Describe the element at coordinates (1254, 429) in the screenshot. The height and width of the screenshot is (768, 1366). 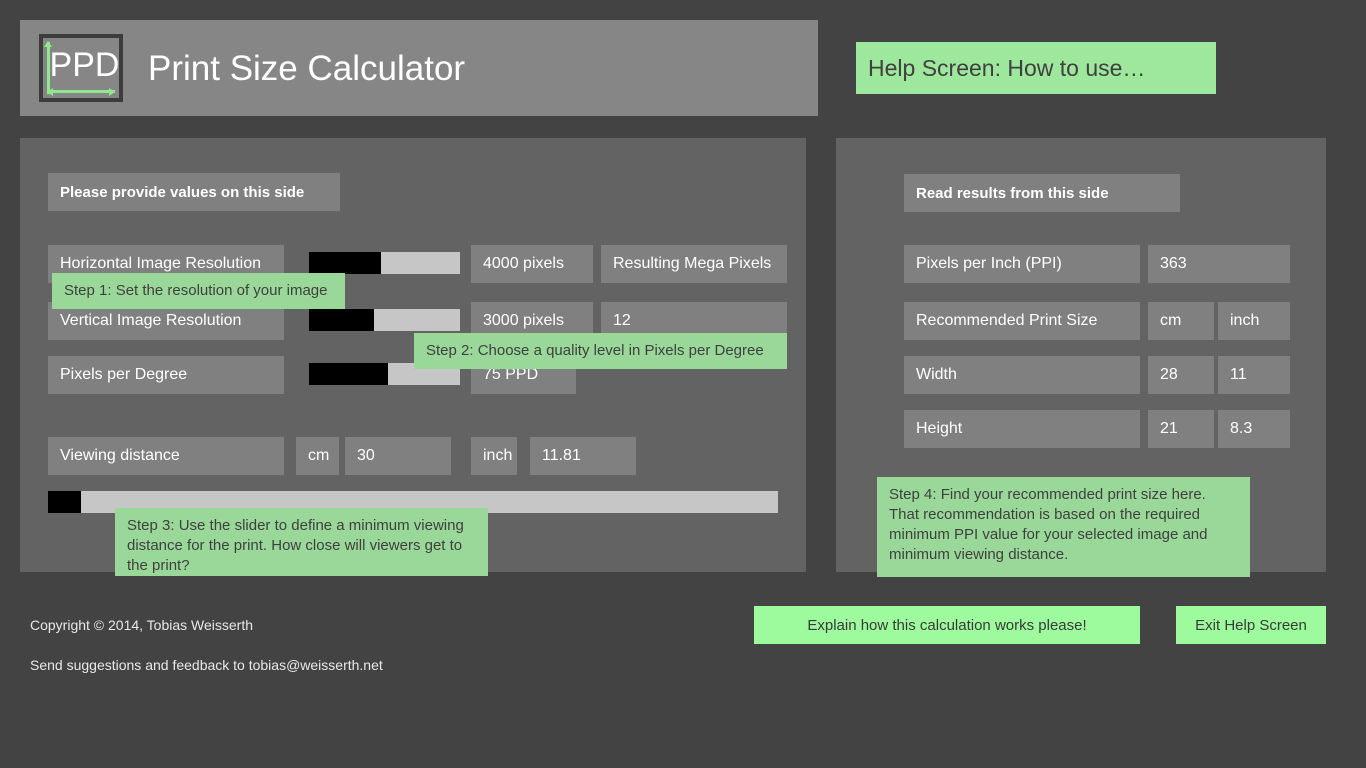
I see `value-print-height-inch: 8.3` at that location.